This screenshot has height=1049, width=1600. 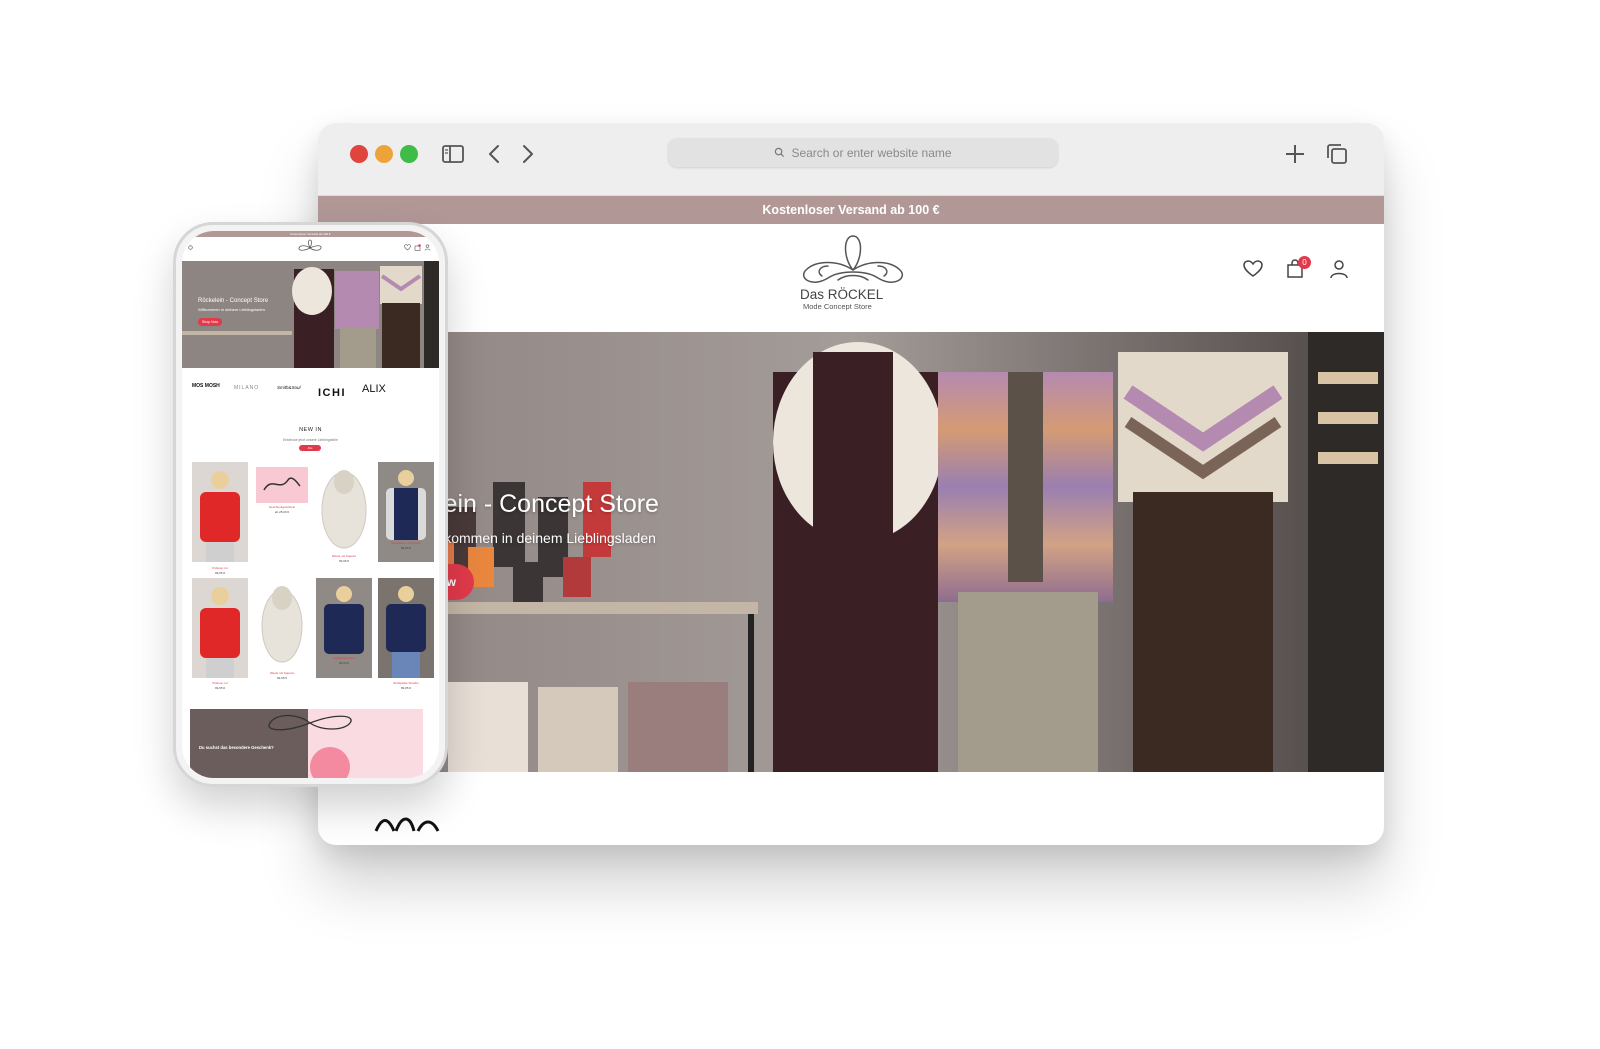 I want to click on sidebar-toggle-icon, so click(x=453, y=154).